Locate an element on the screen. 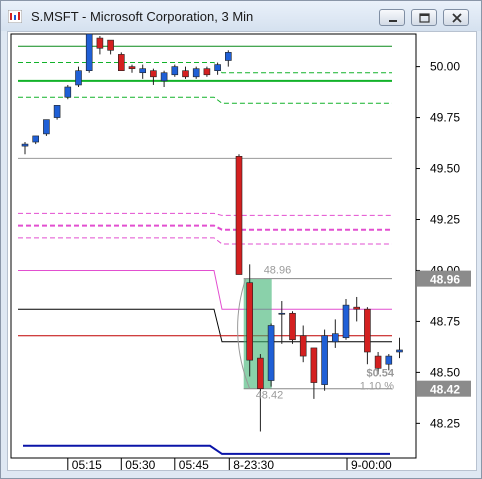 The width and height of the screenshot is (482, 479). x-tick-label: 05:45 is located at coordinates (194, 465).